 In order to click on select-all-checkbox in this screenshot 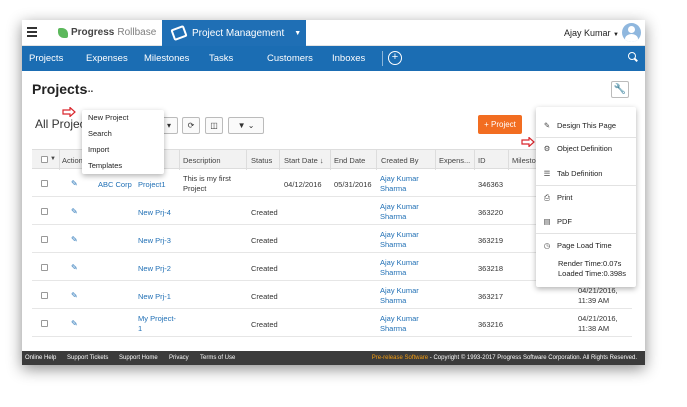, I will do `click(44, 159)`.